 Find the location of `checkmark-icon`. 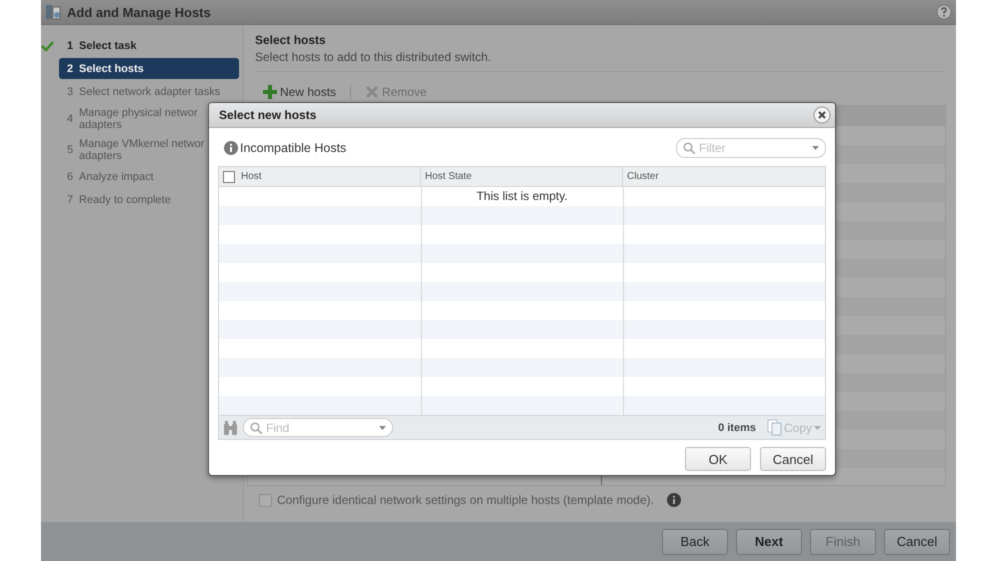

checkmark-icon is located at coordinates (47, 46).